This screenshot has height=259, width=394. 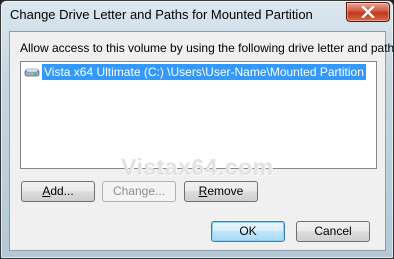 I want to click on close-icon, so click(x=368, y=12).